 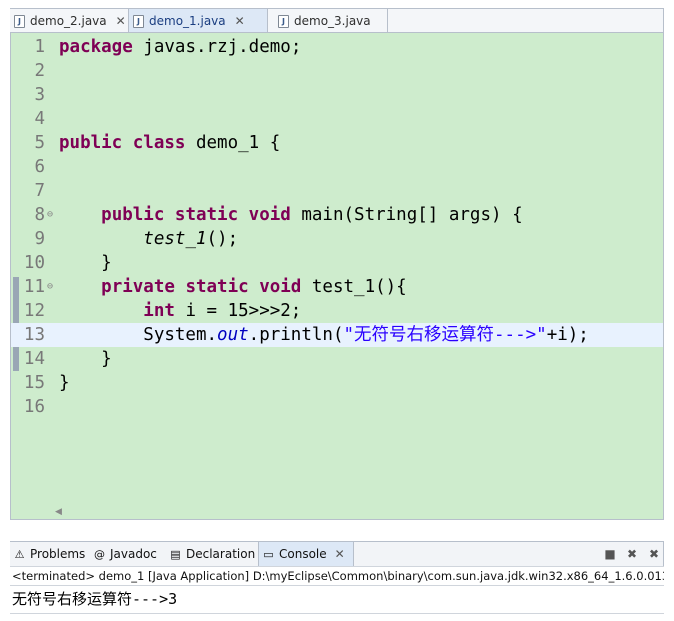 I want to click on terminate-icon: ■, so click(x=610, y=554).